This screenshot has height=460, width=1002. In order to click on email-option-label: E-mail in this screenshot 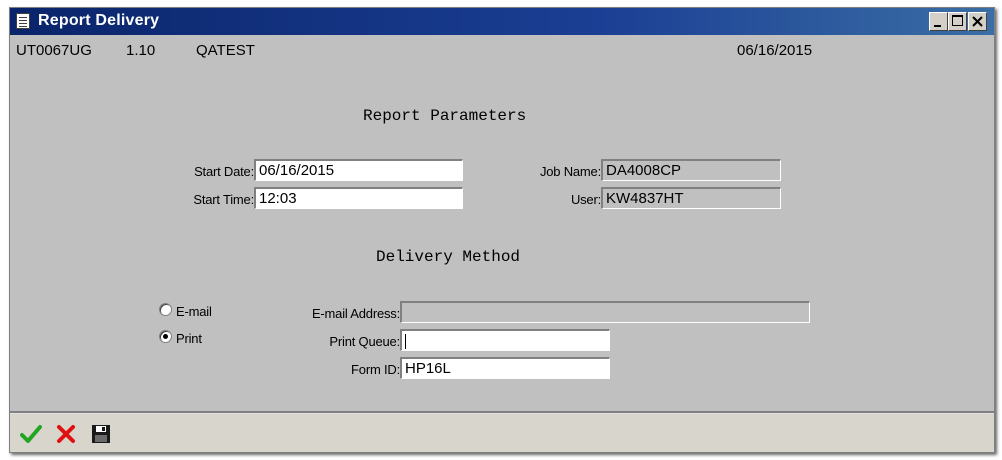, I will do `click(194, 311)`.